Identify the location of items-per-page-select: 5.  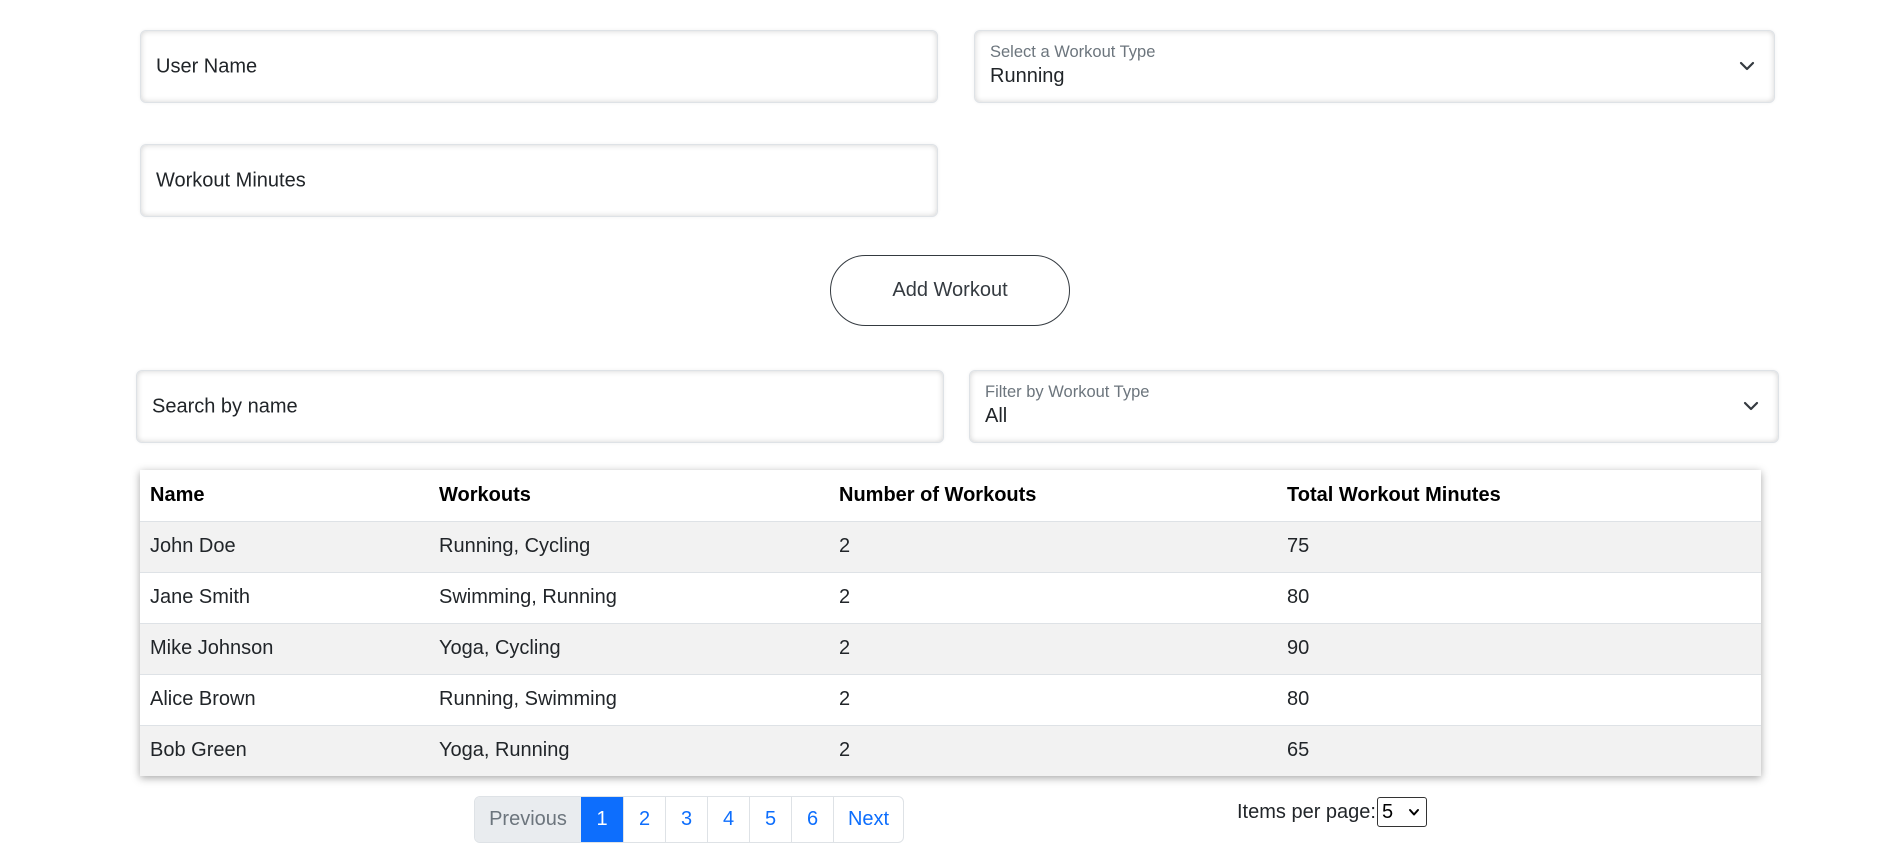
(1401, 812).